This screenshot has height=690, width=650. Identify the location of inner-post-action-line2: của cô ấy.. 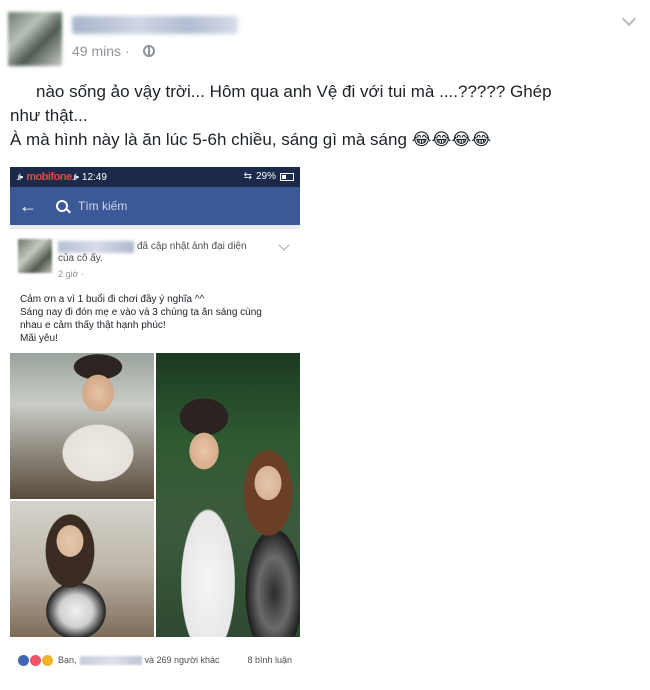
(80, 258).